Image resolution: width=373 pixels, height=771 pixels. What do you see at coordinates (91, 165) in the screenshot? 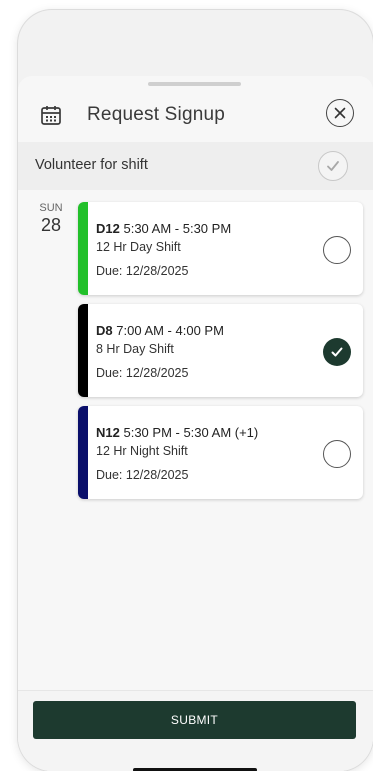
I see `volunteer-label: Volunteer for shift` at bounding box center [91, 165].